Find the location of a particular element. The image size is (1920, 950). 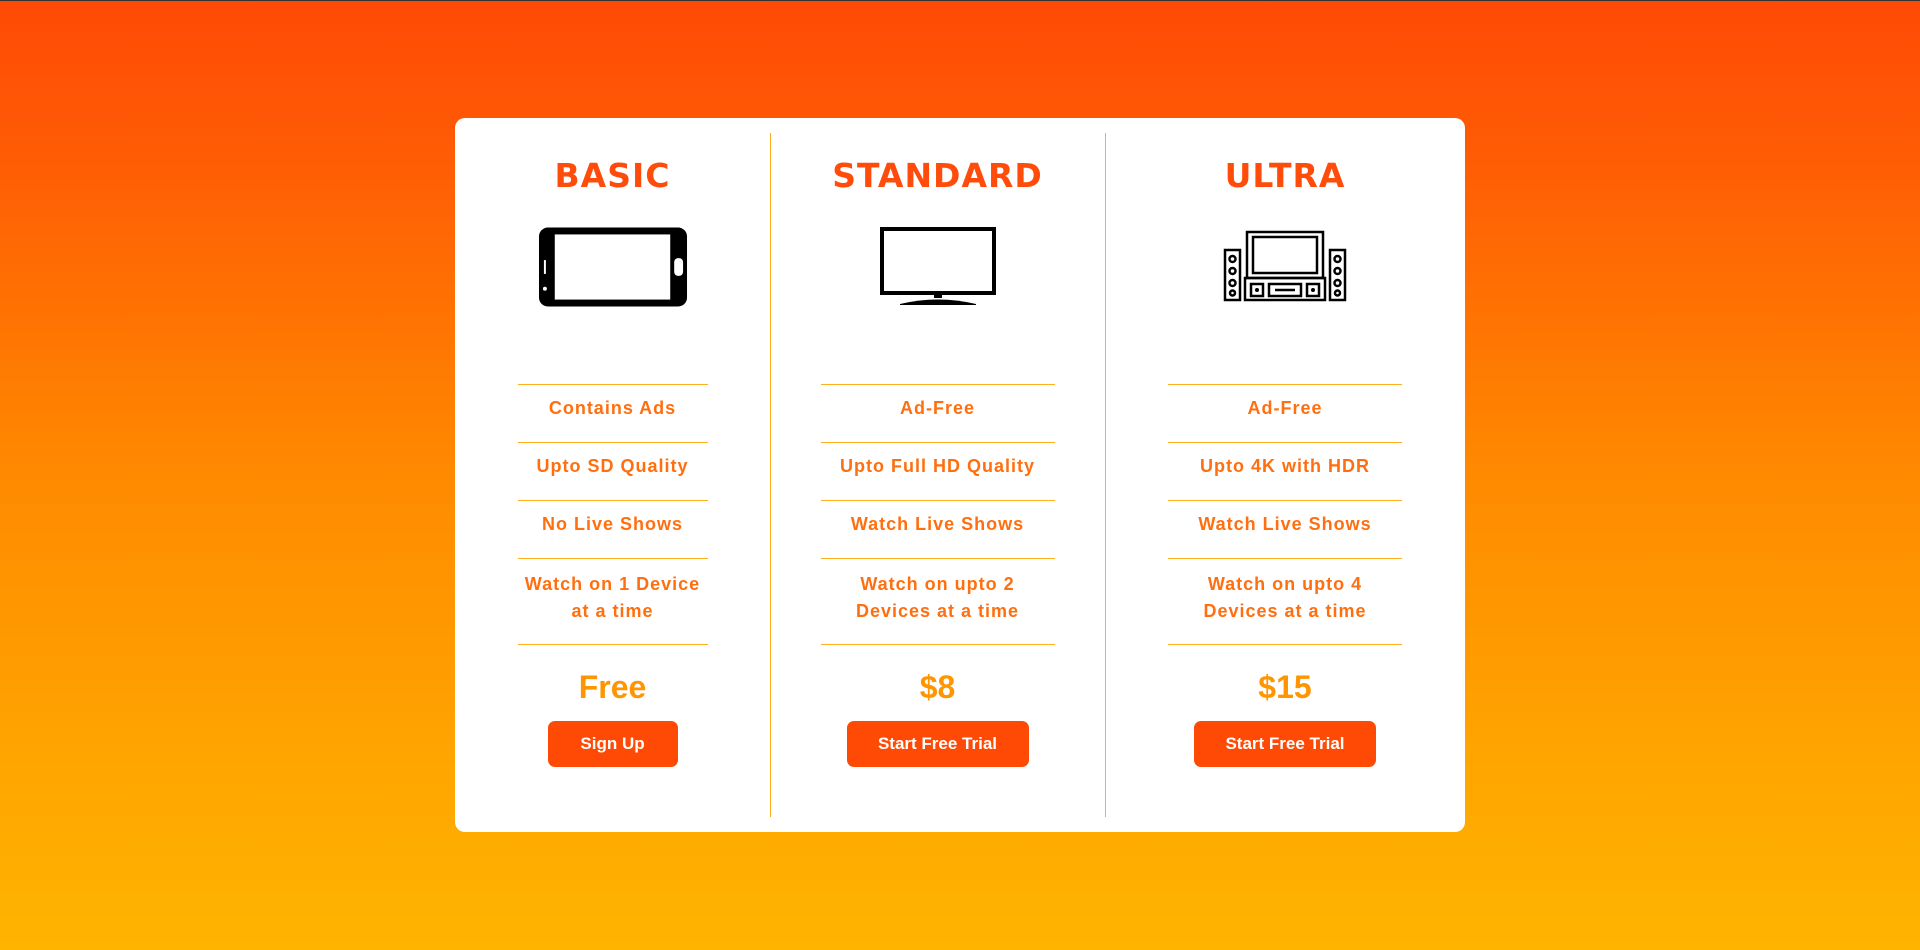

plan-price: Free is located at coordinates (612, 687).